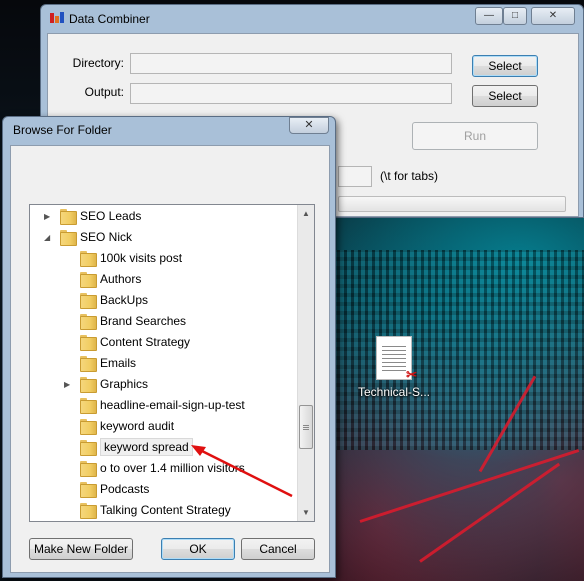 Image resolution: width=584 pixels, height=581 pixels. What do you see at coordinates (312, 19) in the screenshot?
I see `title-bar: Data Combiner — □ ✕` at bounding box center [312, 19].